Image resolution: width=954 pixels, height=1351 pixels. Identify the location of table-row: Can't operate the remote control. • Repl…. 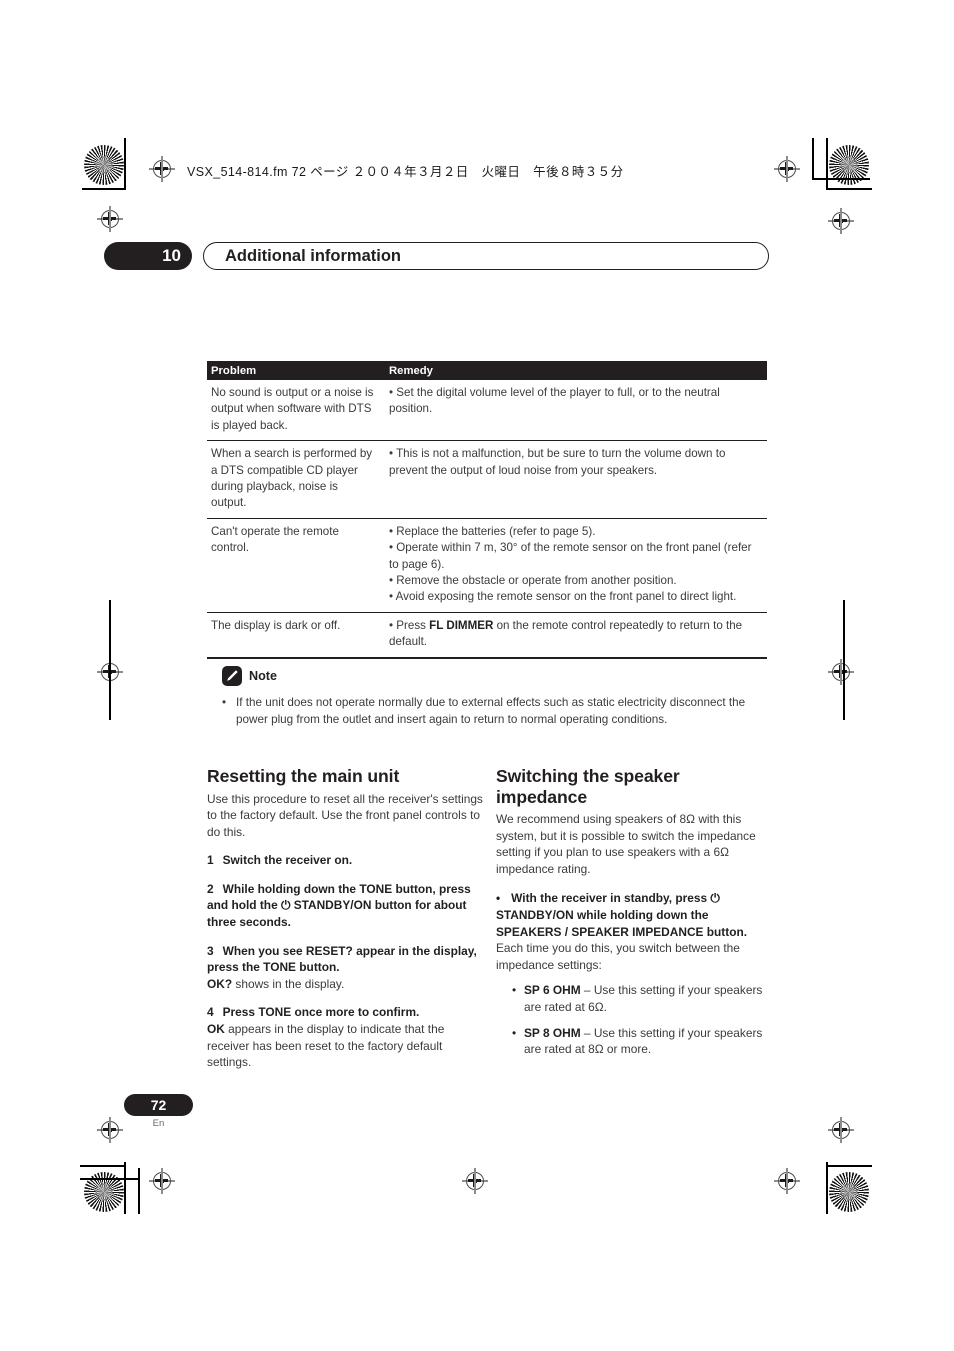
(487, 566).